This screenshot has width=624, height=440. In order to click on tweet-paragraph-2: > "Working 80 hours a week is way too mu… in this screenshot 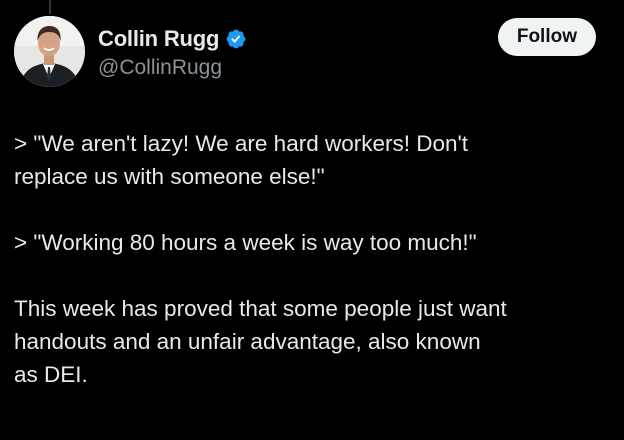, I will do `click(245, 242)`.